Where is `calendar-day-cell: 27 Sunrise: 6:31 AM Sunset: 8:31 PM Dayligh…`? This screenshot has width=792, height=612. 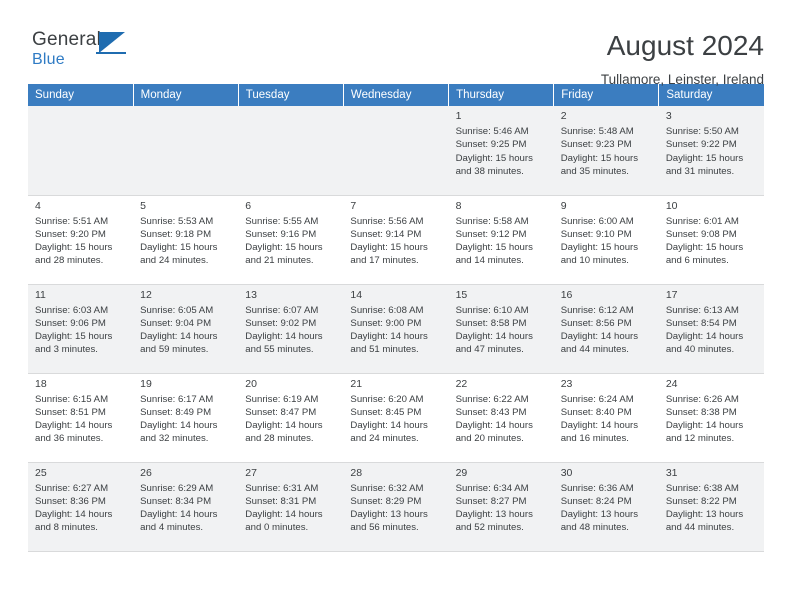
calendar-day-cell: 27 Sunrise: 6:31 AM Sunset: 8:31 PM Dayligh… is located at coordinates (291, 507).